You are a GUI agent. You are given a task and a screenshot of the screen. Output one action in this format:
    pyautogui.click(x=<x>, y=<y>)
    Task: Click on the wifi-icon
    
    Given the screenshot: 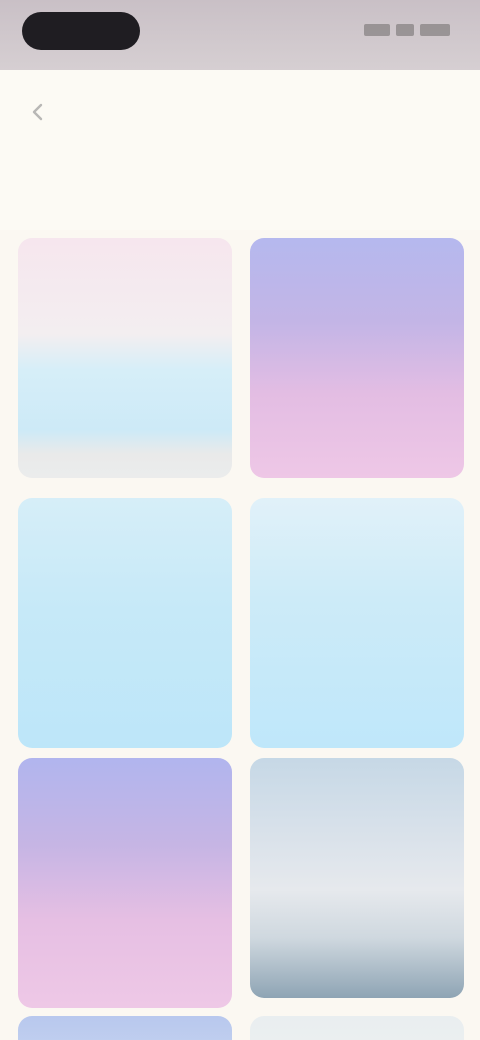 What is the action you would take?
    pyautogui.click(x=405, y=30)
    